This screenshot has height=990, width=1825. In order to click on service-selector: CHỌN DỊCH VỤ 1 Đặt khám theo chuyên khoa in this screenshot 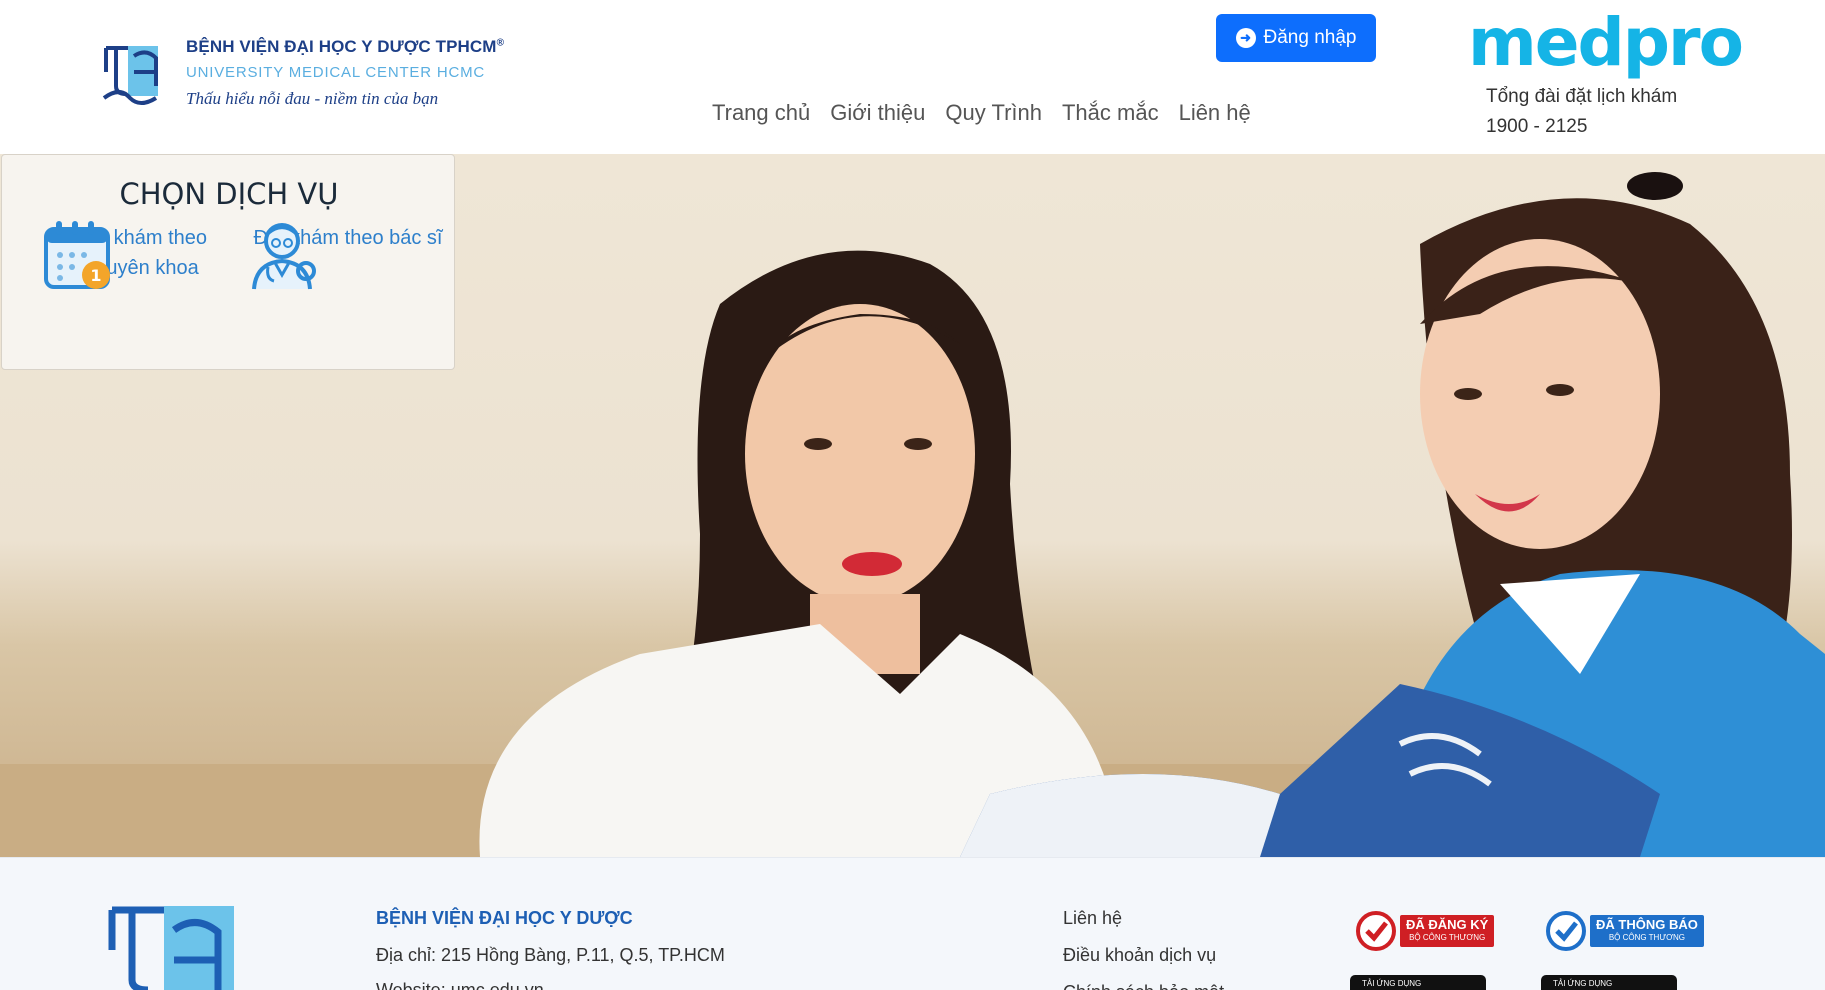, I will do `click(228, 262)`.